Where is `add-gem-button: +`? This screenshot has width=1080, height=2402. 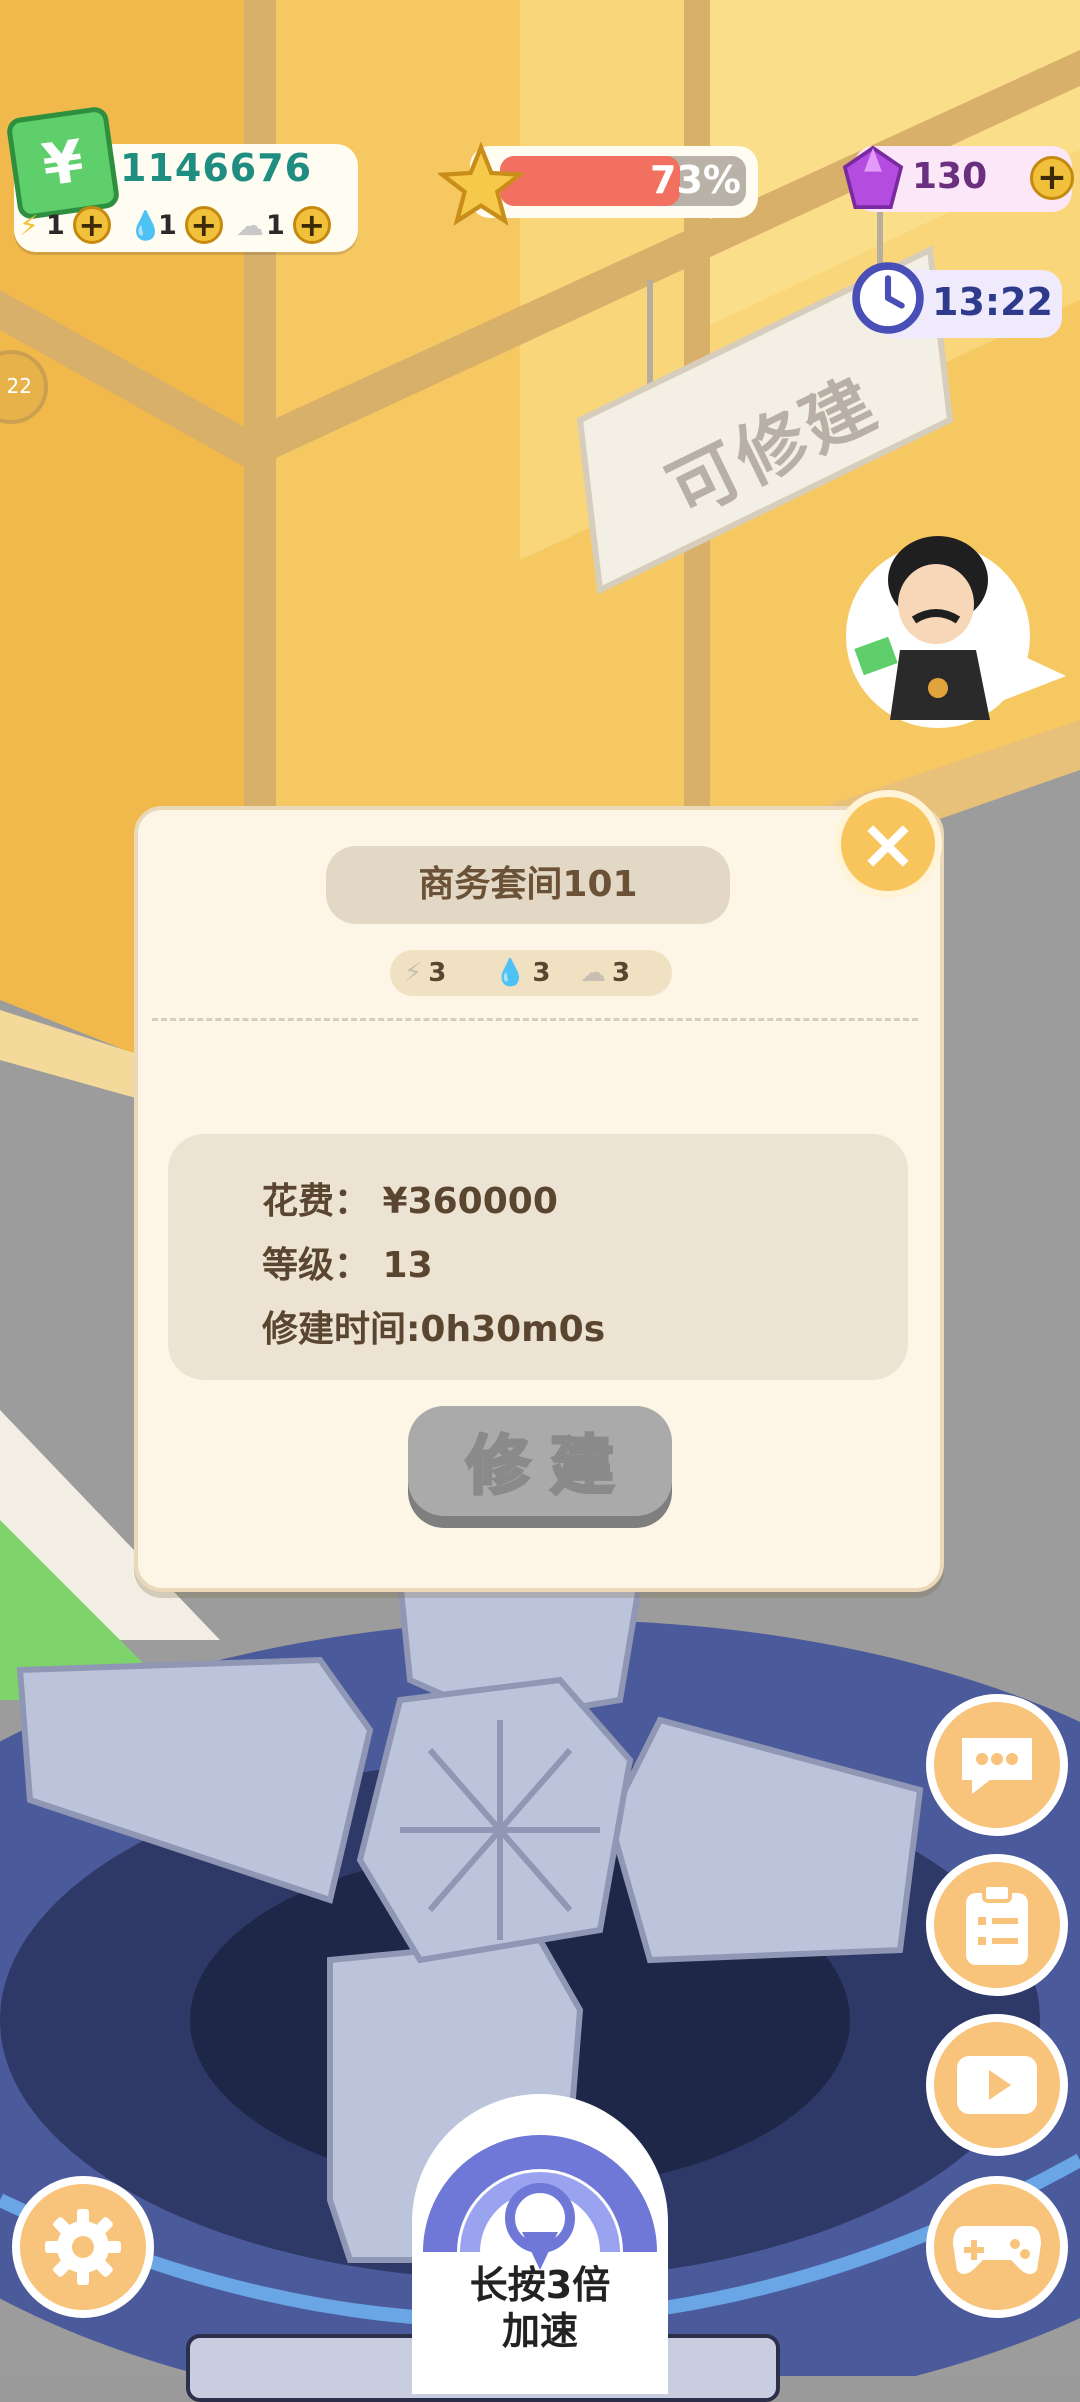
add-gem-button: + is located at coordinates (1052, 178).